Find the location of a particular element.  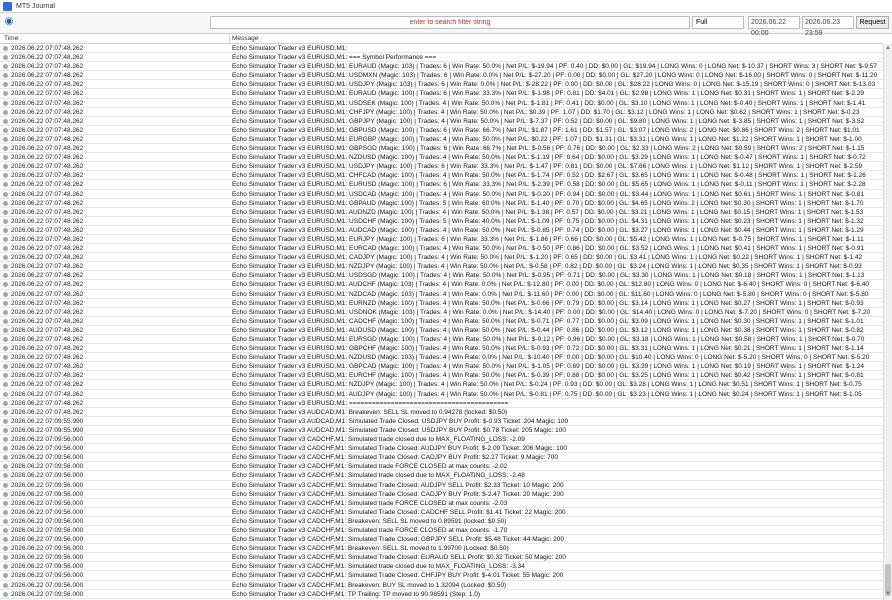

scroll-down-icon: ▼ is located at coordinates (888, 594).